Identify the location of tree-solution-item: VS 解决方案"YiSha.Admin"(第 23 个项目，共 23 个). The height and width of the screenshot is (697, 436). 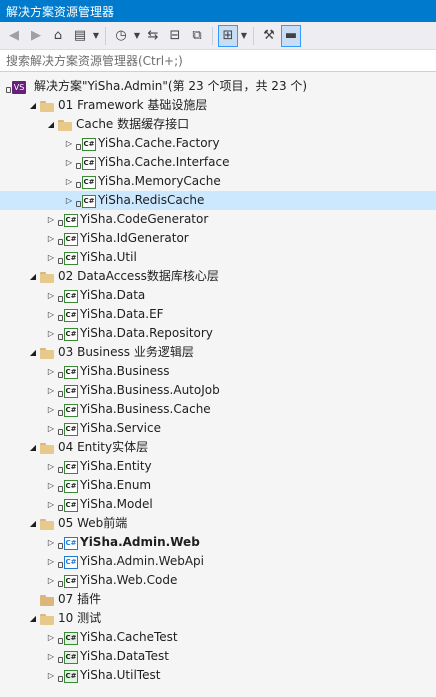
(218, 86).